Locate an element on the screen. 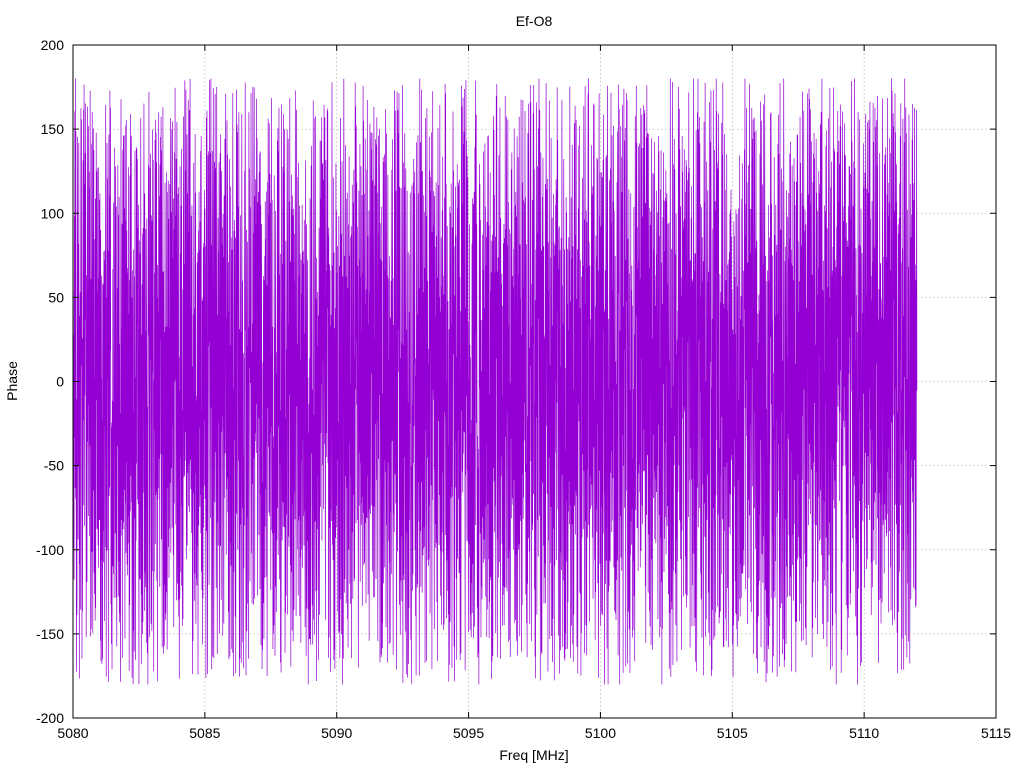 Image resolution: width=1024 pixels, height=768 pixels. x-tick-label: 5100 is located at coordinates (600, 733).